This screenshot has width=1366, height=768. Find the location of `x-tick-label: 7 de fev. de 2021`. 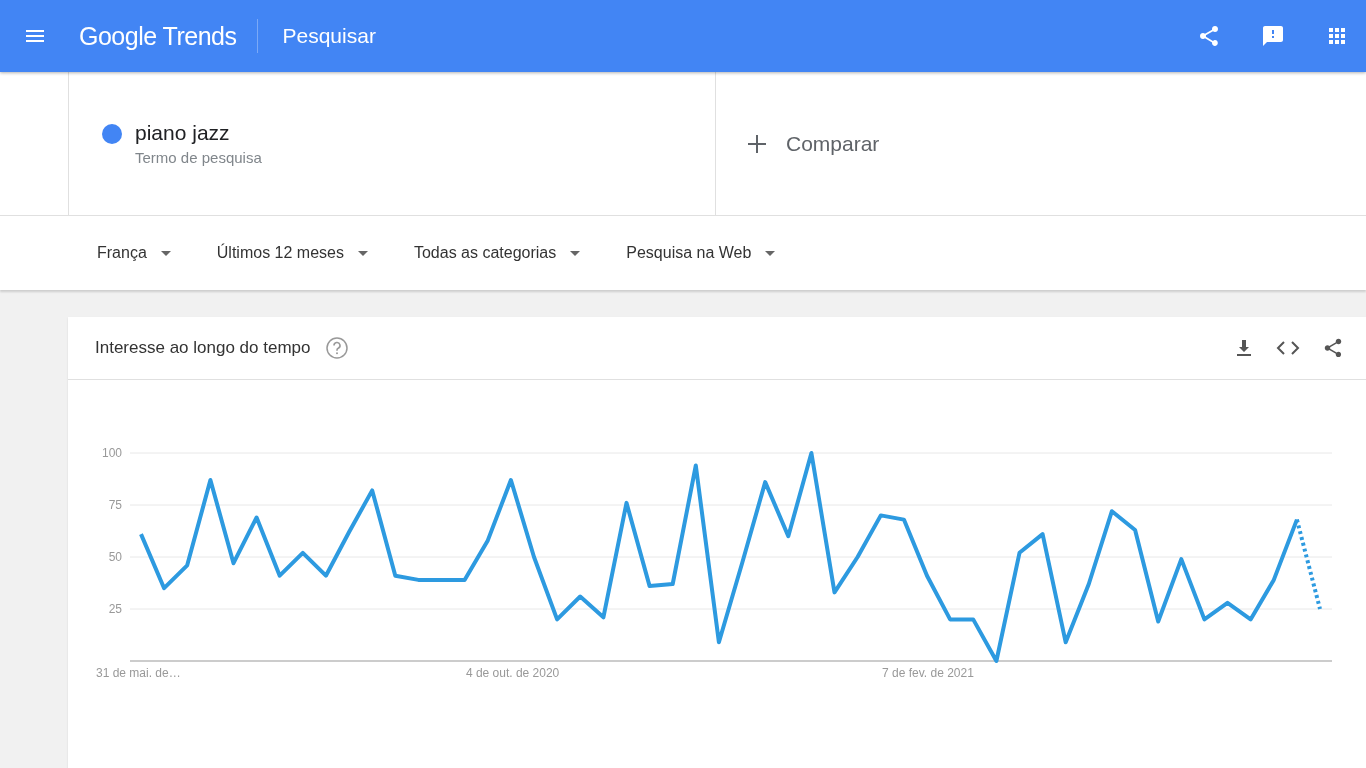

x-tick-label: 7 de fev. de 2021 is located at coordinates (928, 673).